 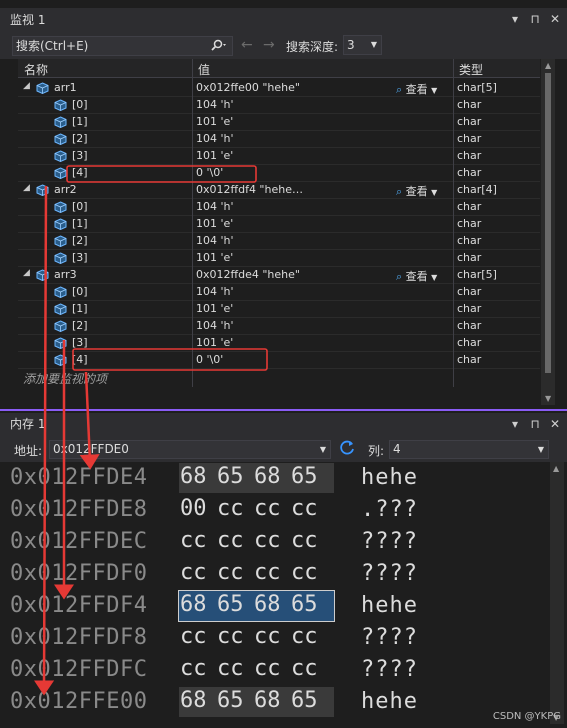 I want to click on memory-row: 0x012FFDE8 00 cc cc cc.???, so click(x=275, y=511).